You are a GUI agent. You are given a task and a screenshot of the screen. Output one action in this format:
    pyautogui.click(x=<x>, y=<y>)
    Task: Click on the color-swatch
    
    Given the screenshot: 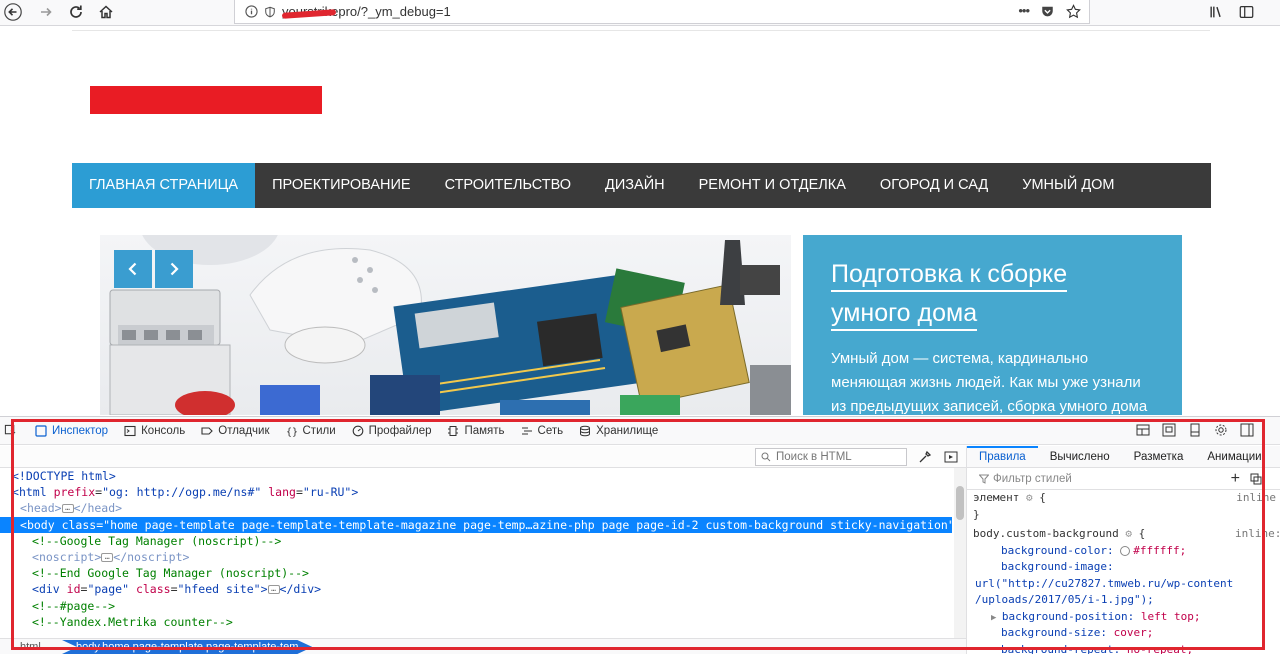 What is the action you would take?
    pyautogui.click(x=1125, y=550)
    